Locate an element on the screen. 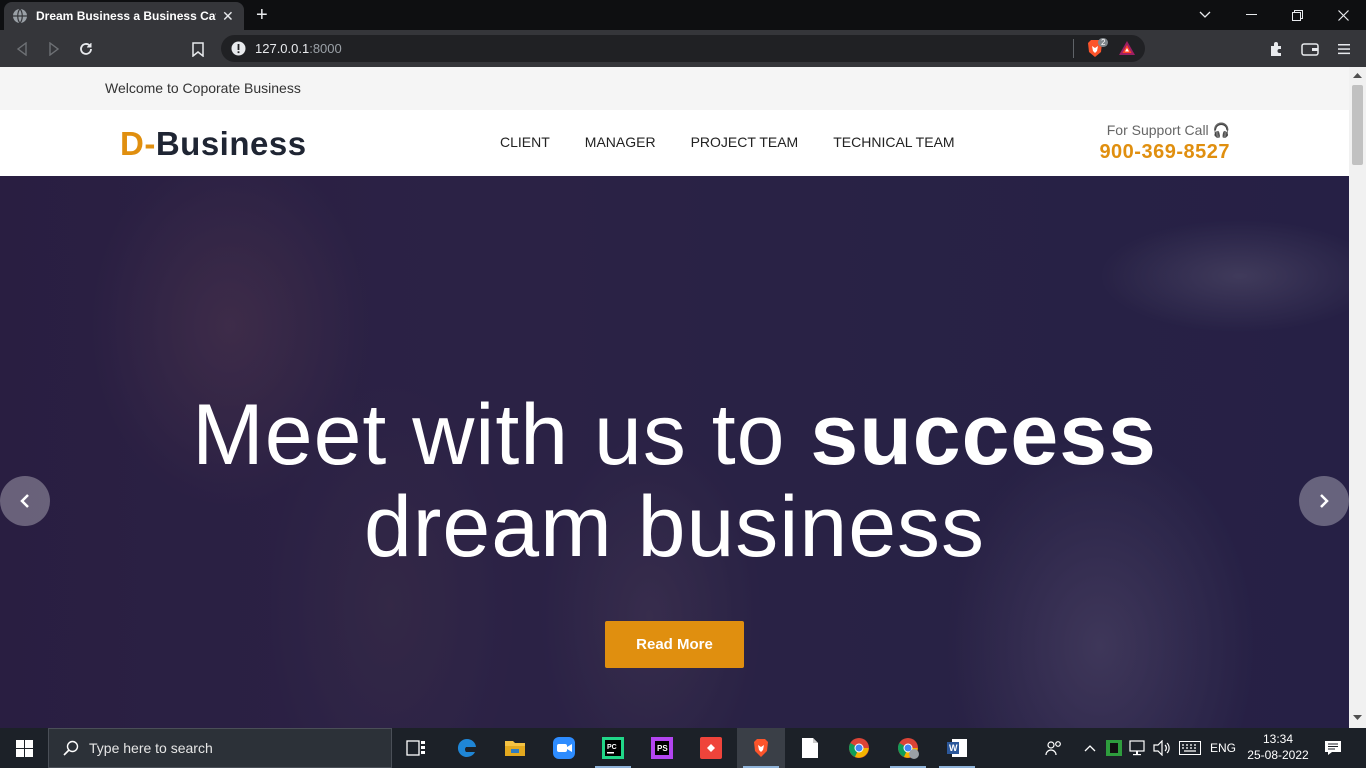 The height and width of the screenshot is (768, 1366). back-icon is located at coordinates (22, 49).